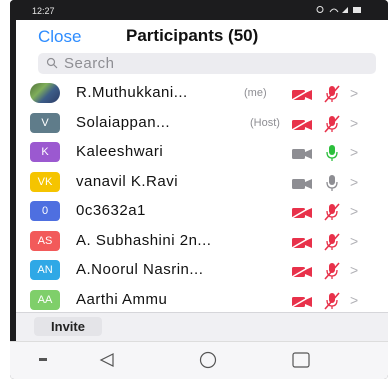 This screenshot has height=379, width=391. I want to click on status-indicator-icons, so click(338, 9).